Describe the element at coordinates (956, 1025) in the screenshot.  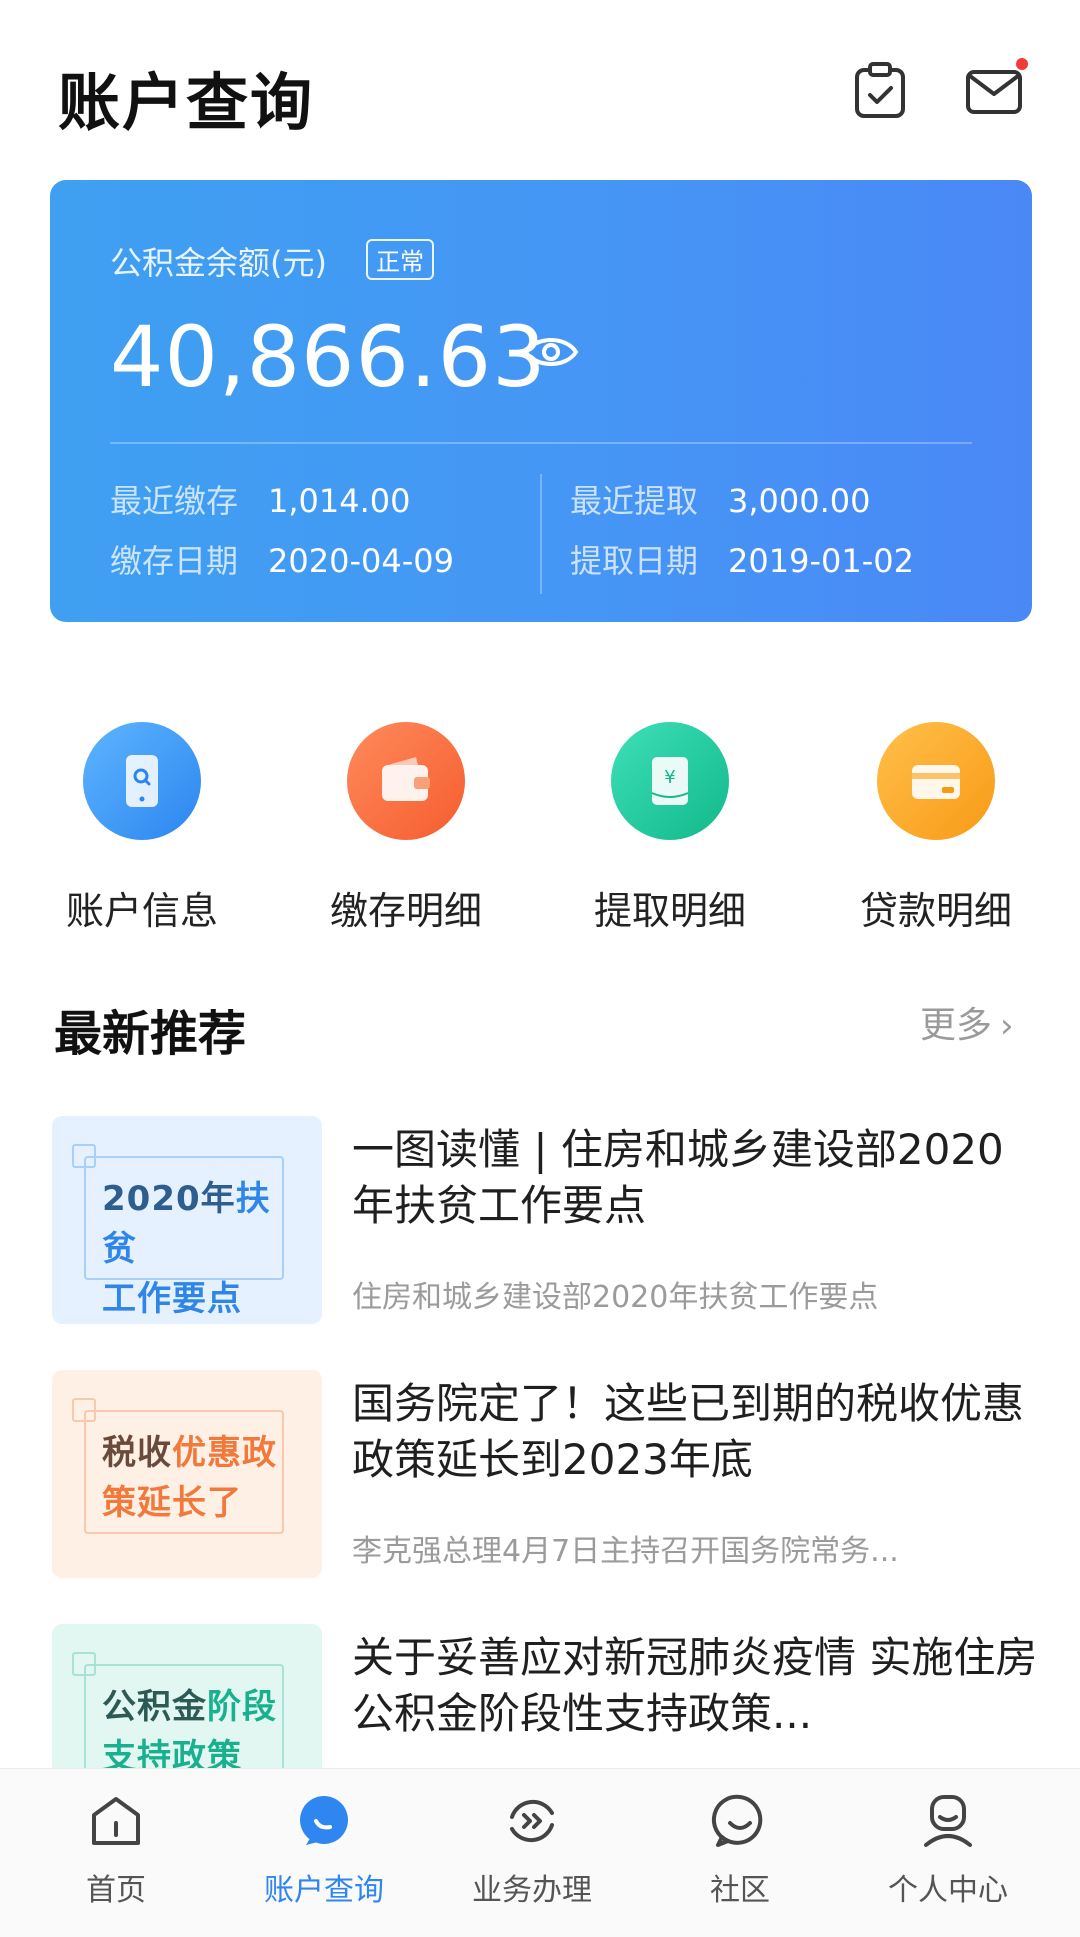
I see `more-label: 更多` at that location.